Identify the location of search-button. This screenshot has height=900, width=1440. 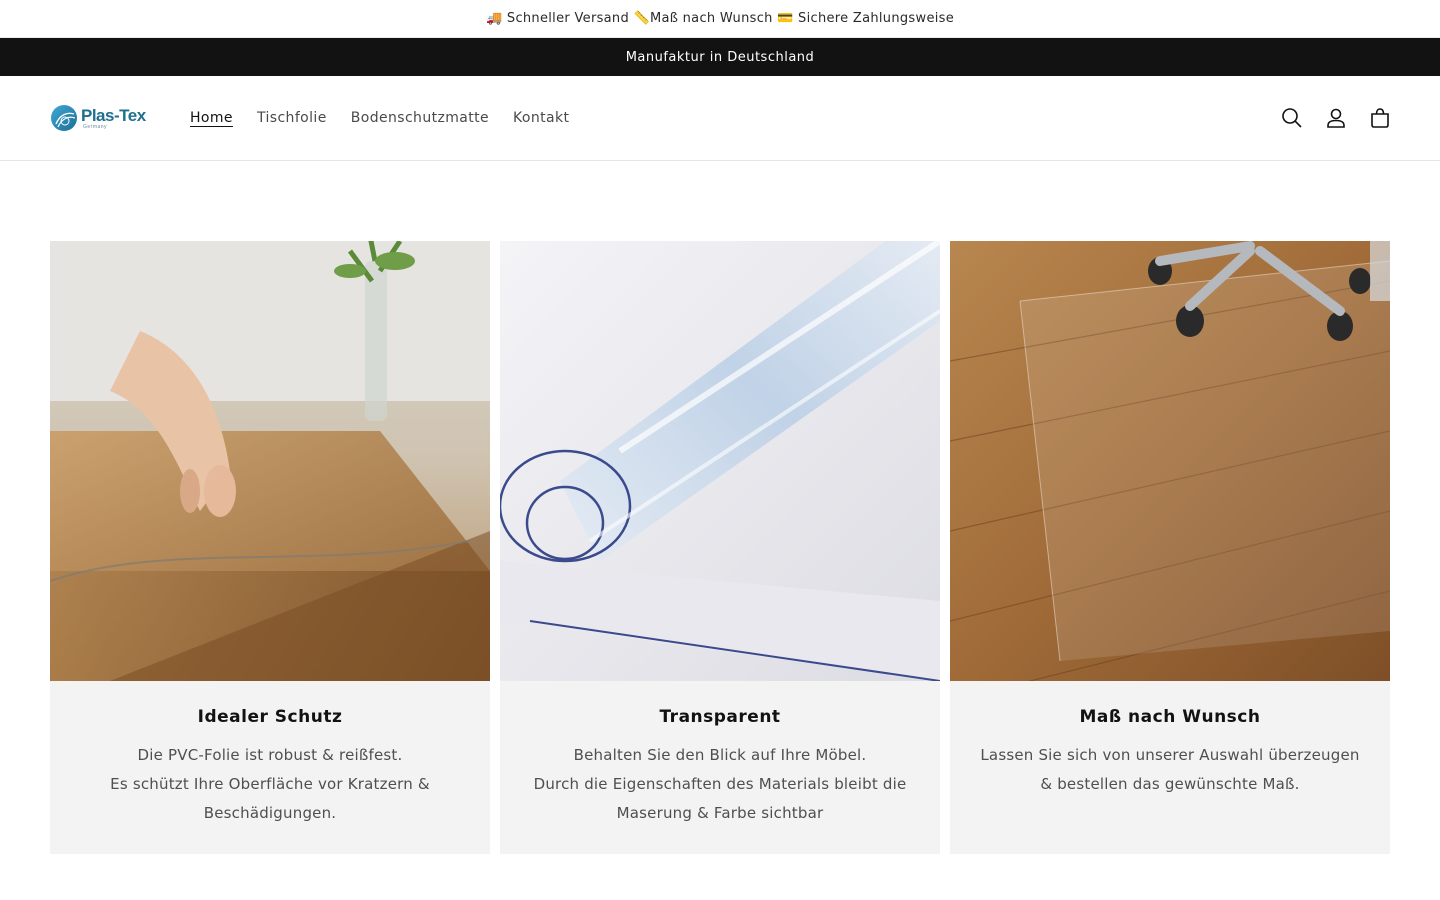
(1292, 118).